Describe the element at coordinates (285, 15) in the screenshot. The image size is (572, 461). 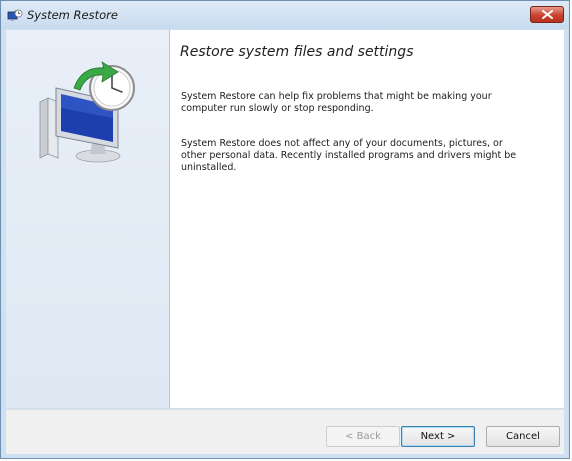
I see `title-bar: System Restore` at that location.